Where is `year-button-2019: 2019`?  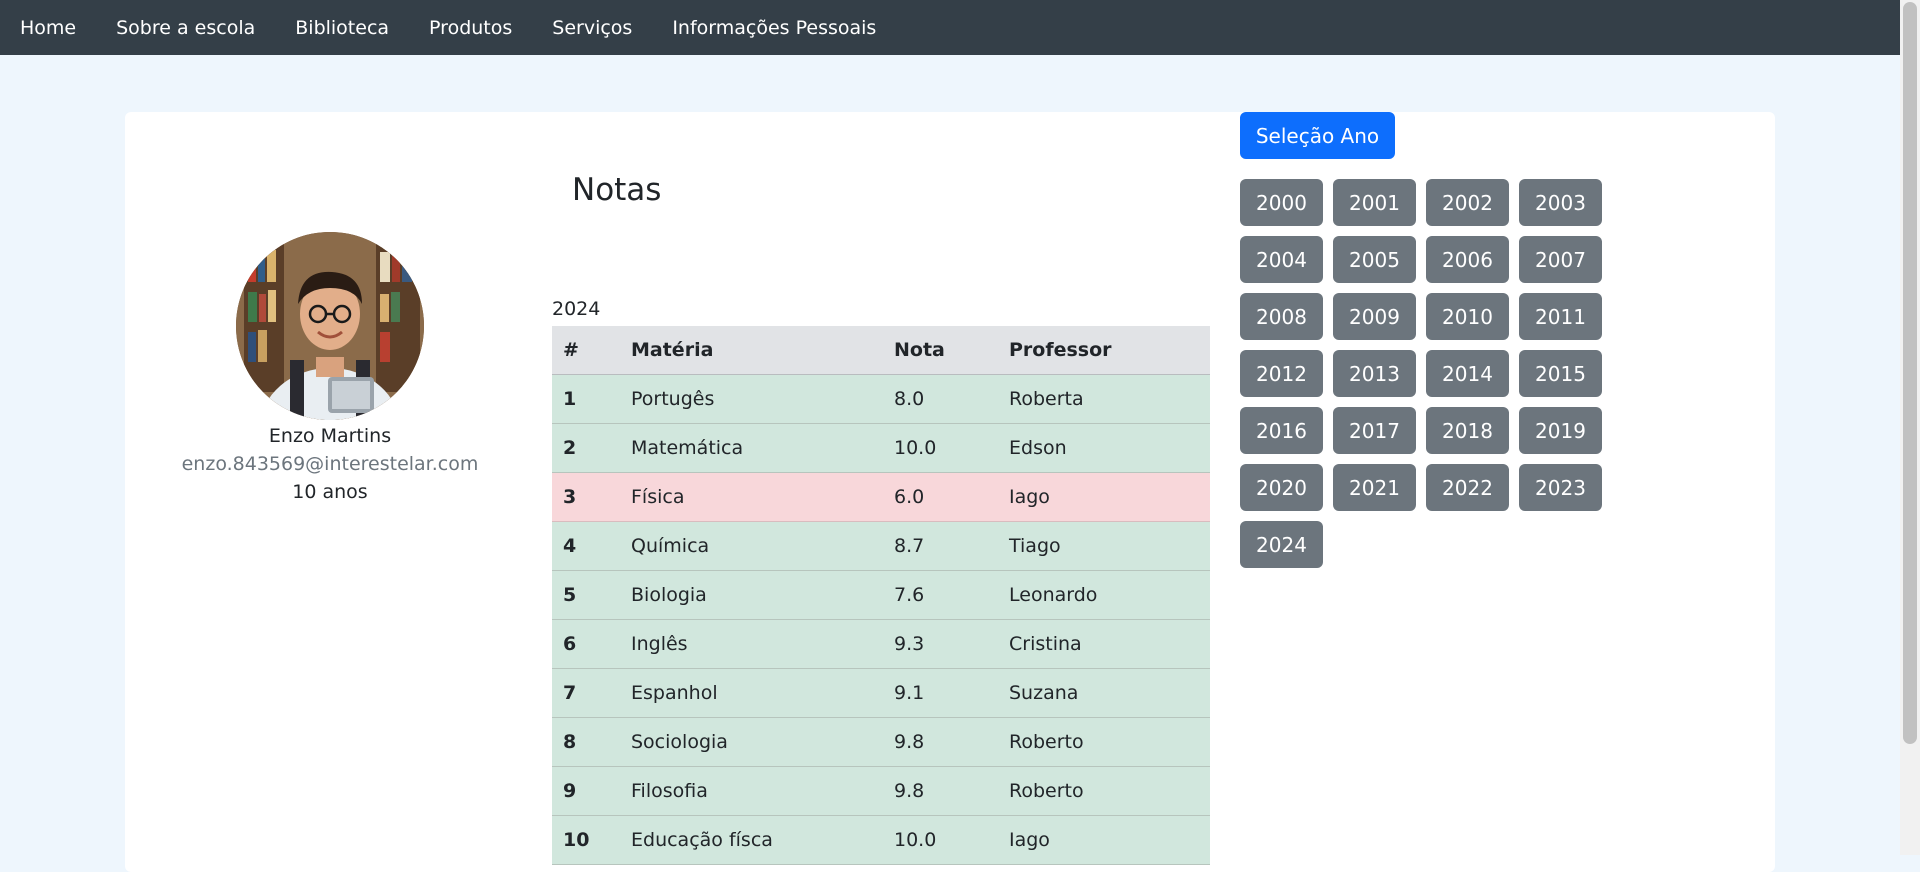
year-button-2019: 2019 is located at coordinates (1560, 430).